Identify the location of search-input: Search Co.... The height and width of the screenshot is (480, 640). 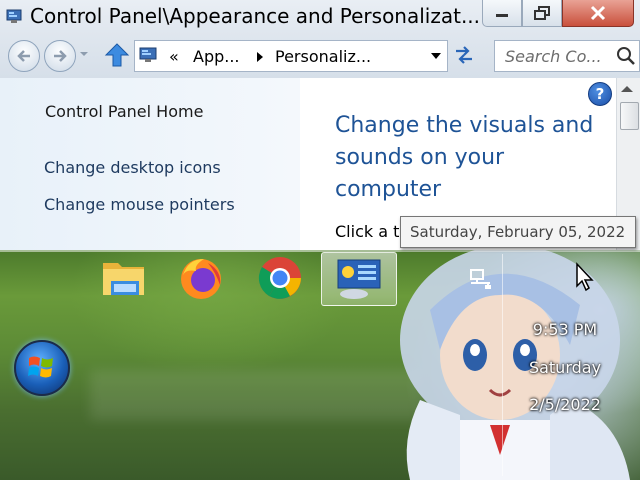
(553, 56).